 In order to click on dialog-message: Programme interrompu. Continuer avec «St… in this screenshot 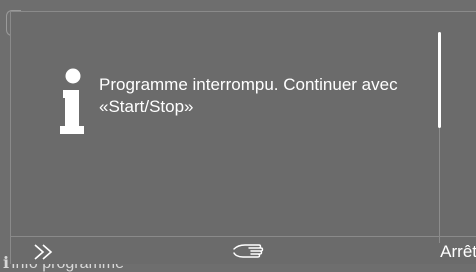, I will do `click(248, 95)`.